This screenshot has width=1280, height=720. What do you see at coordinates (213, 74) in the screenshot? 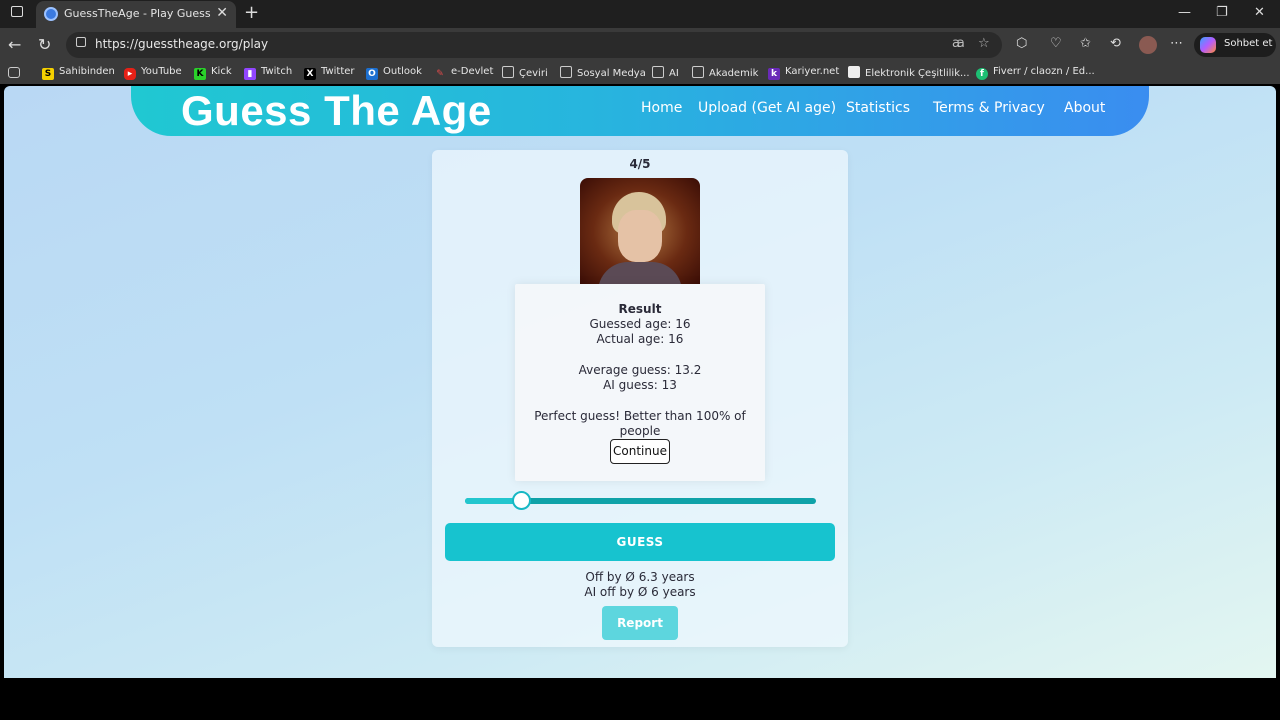
I see `bookmark-kick: K Kick` at bounding box center [213, 74].